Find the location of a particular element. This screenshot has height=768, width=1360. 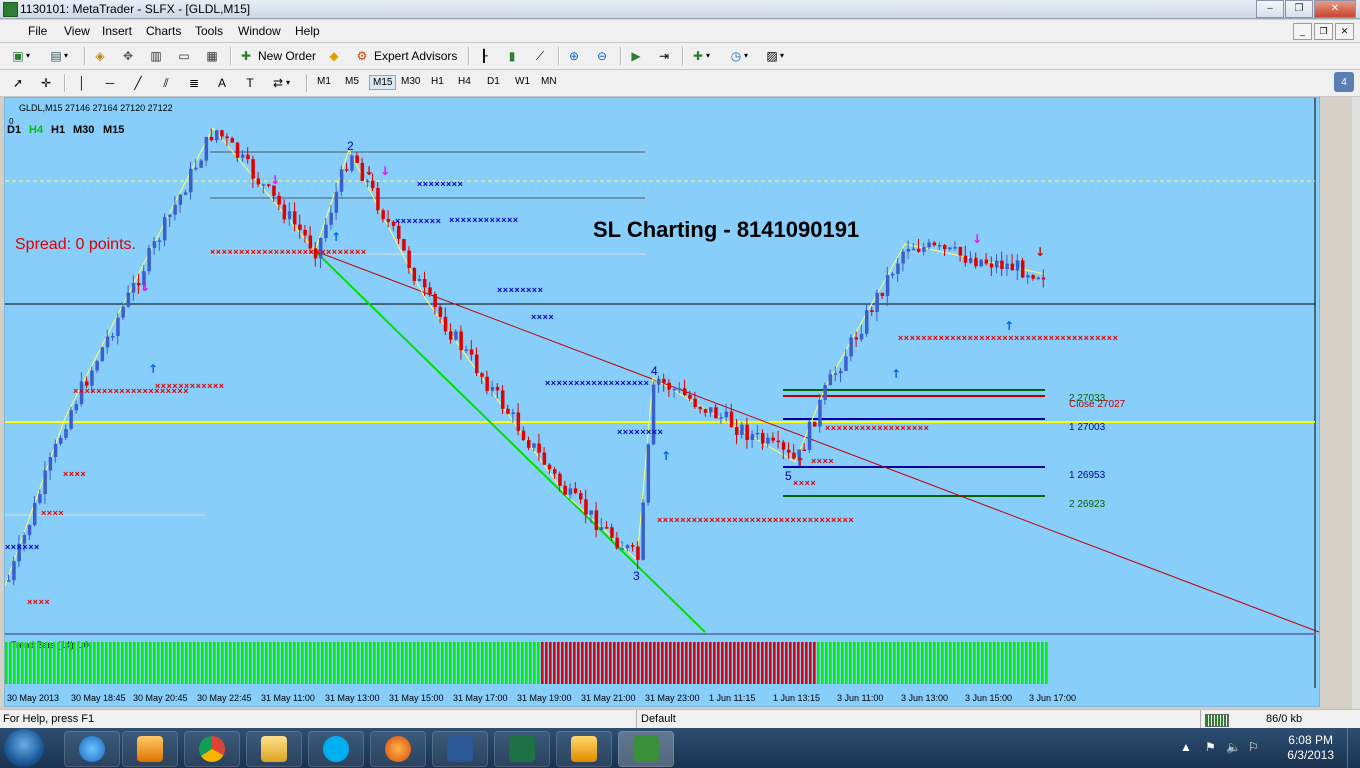

menu-insert: Insert is located at coordinates (117, 31).